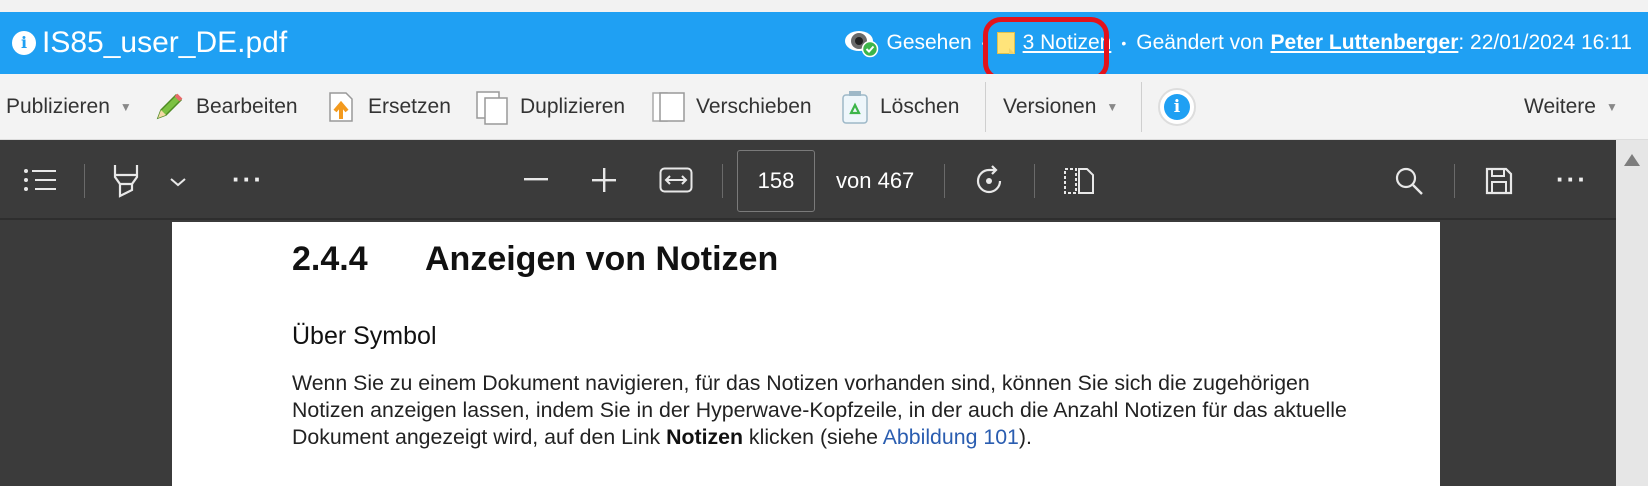 The image size is (1648, 486). Describe the element at coordinates (989, 181) in the screenshot. I see `rotate-icon` at that location.